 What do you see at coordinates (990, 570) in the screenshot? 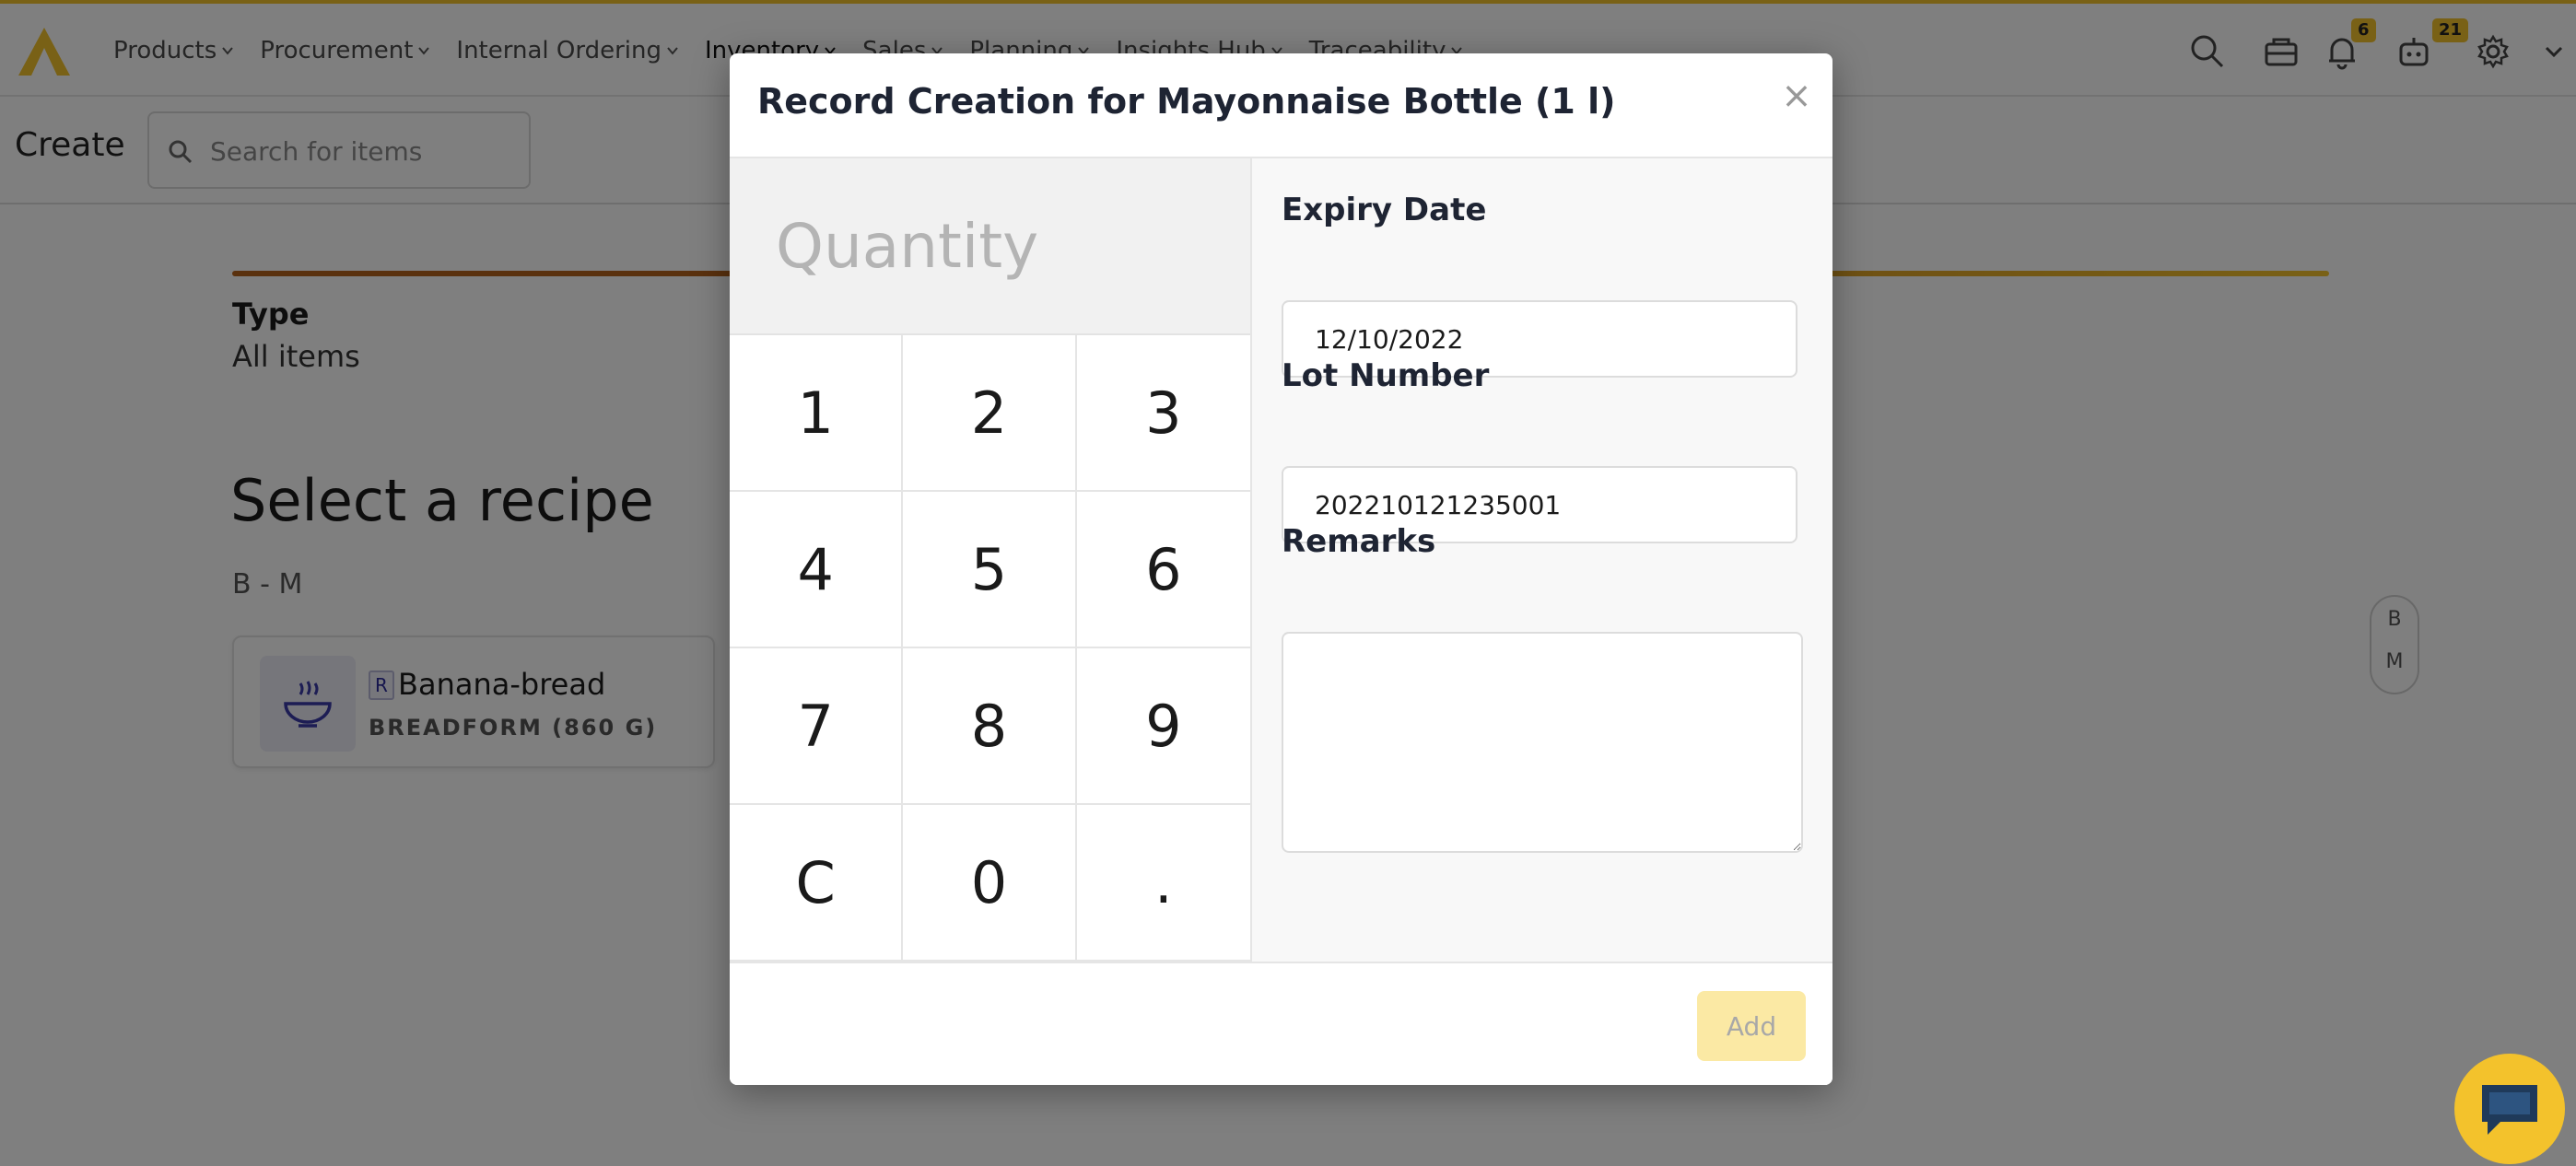
I see `keypad-key-5: 5` at bounding box center [990, 570].